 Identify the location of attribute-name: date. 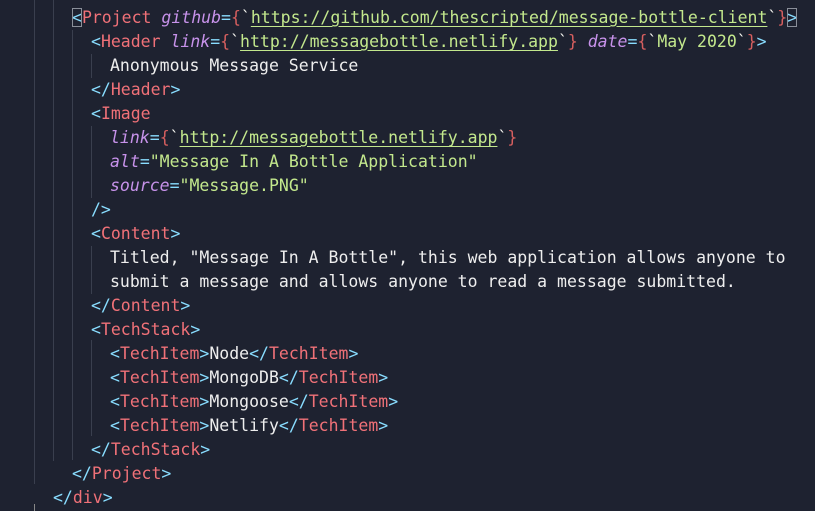
(607, 41).